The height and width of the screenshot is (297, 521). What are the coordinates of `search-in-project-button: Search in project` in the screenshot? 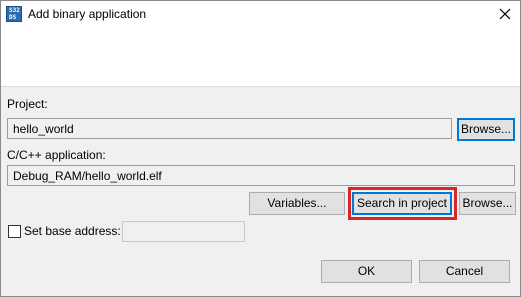 It's located at (402, 203).